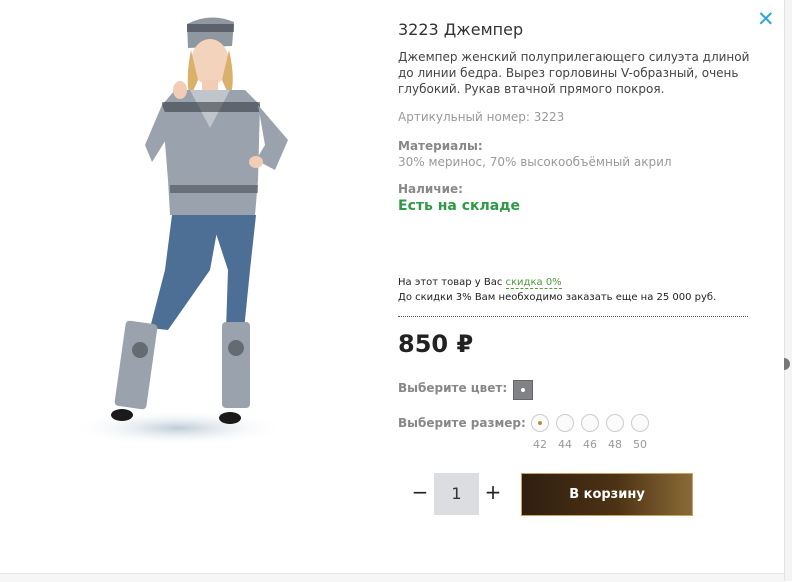  Describe the element at coordinates (615, 444) in the screenshot. I see `size-label-48: 48` at that location.